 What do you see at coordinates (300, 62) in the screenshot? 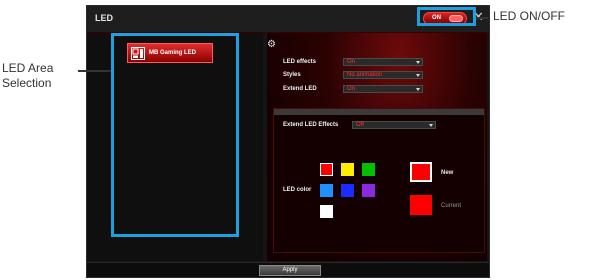
I see `led-effects-label: LED effects` at bounding box center [300, 62].